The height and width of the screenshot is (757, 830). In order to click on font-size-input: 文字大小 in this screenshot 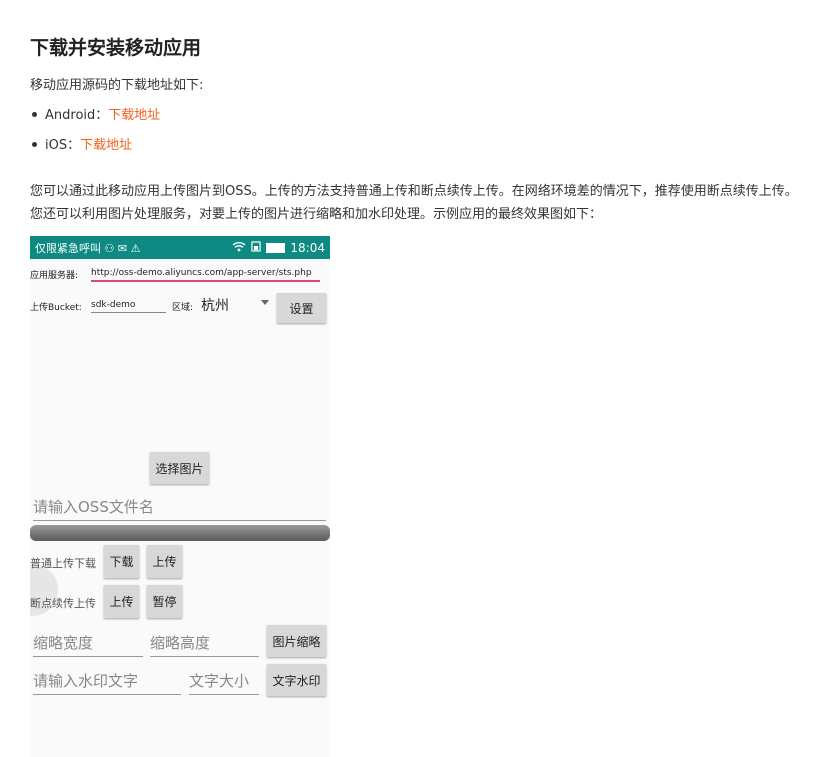, I will do `click(224, 682)`.